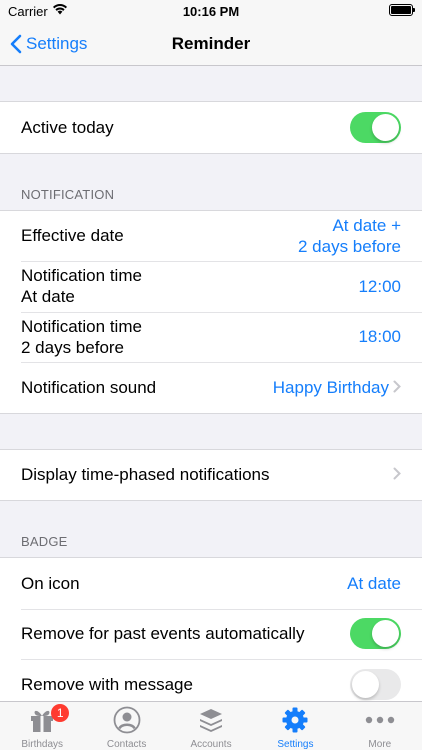  What do you see at coordinates (126, 744) in the screenshot?
I see `tab-contacts-label: Contacts` at bounding box center [126, 744].